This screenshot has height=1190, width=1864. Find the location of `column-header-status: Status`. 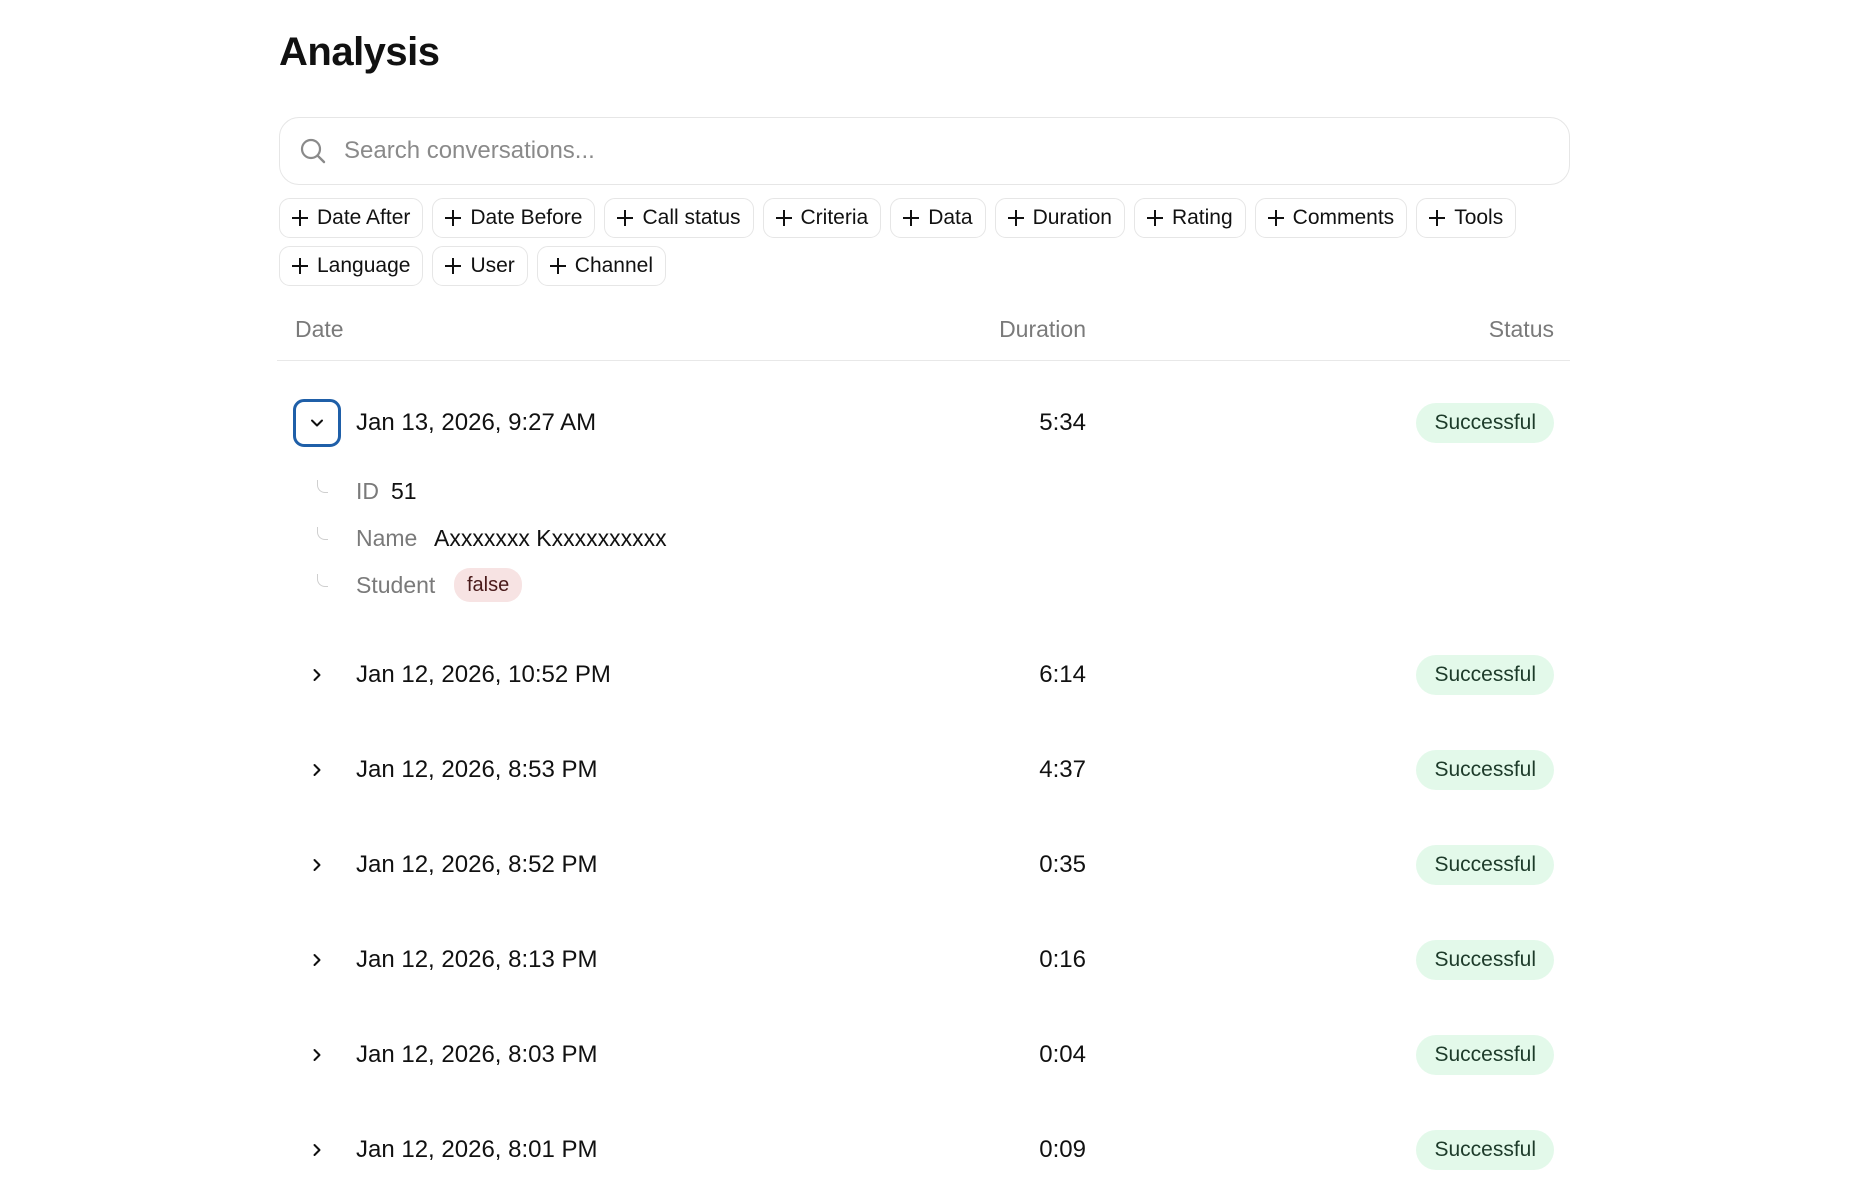

column-header-status: Status is located at coordinates (1521, 329).